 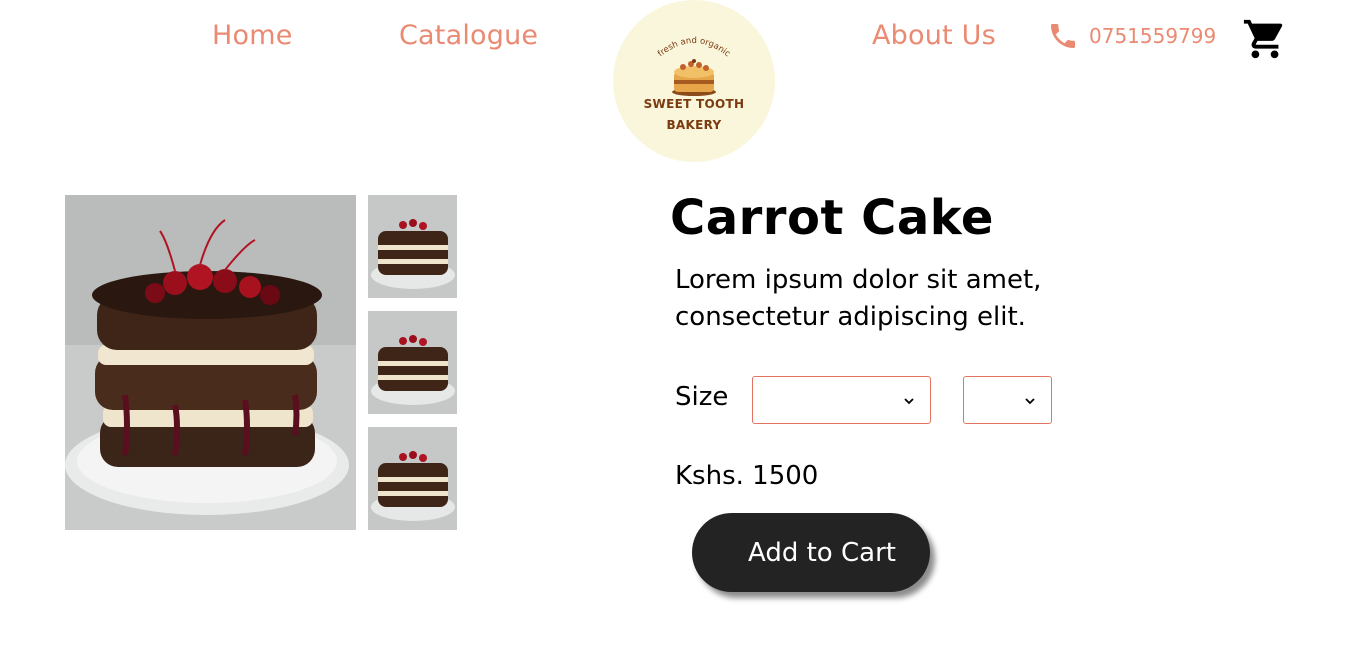 I want to click on nav-about-link: About Us, so click(x=934, y=35).